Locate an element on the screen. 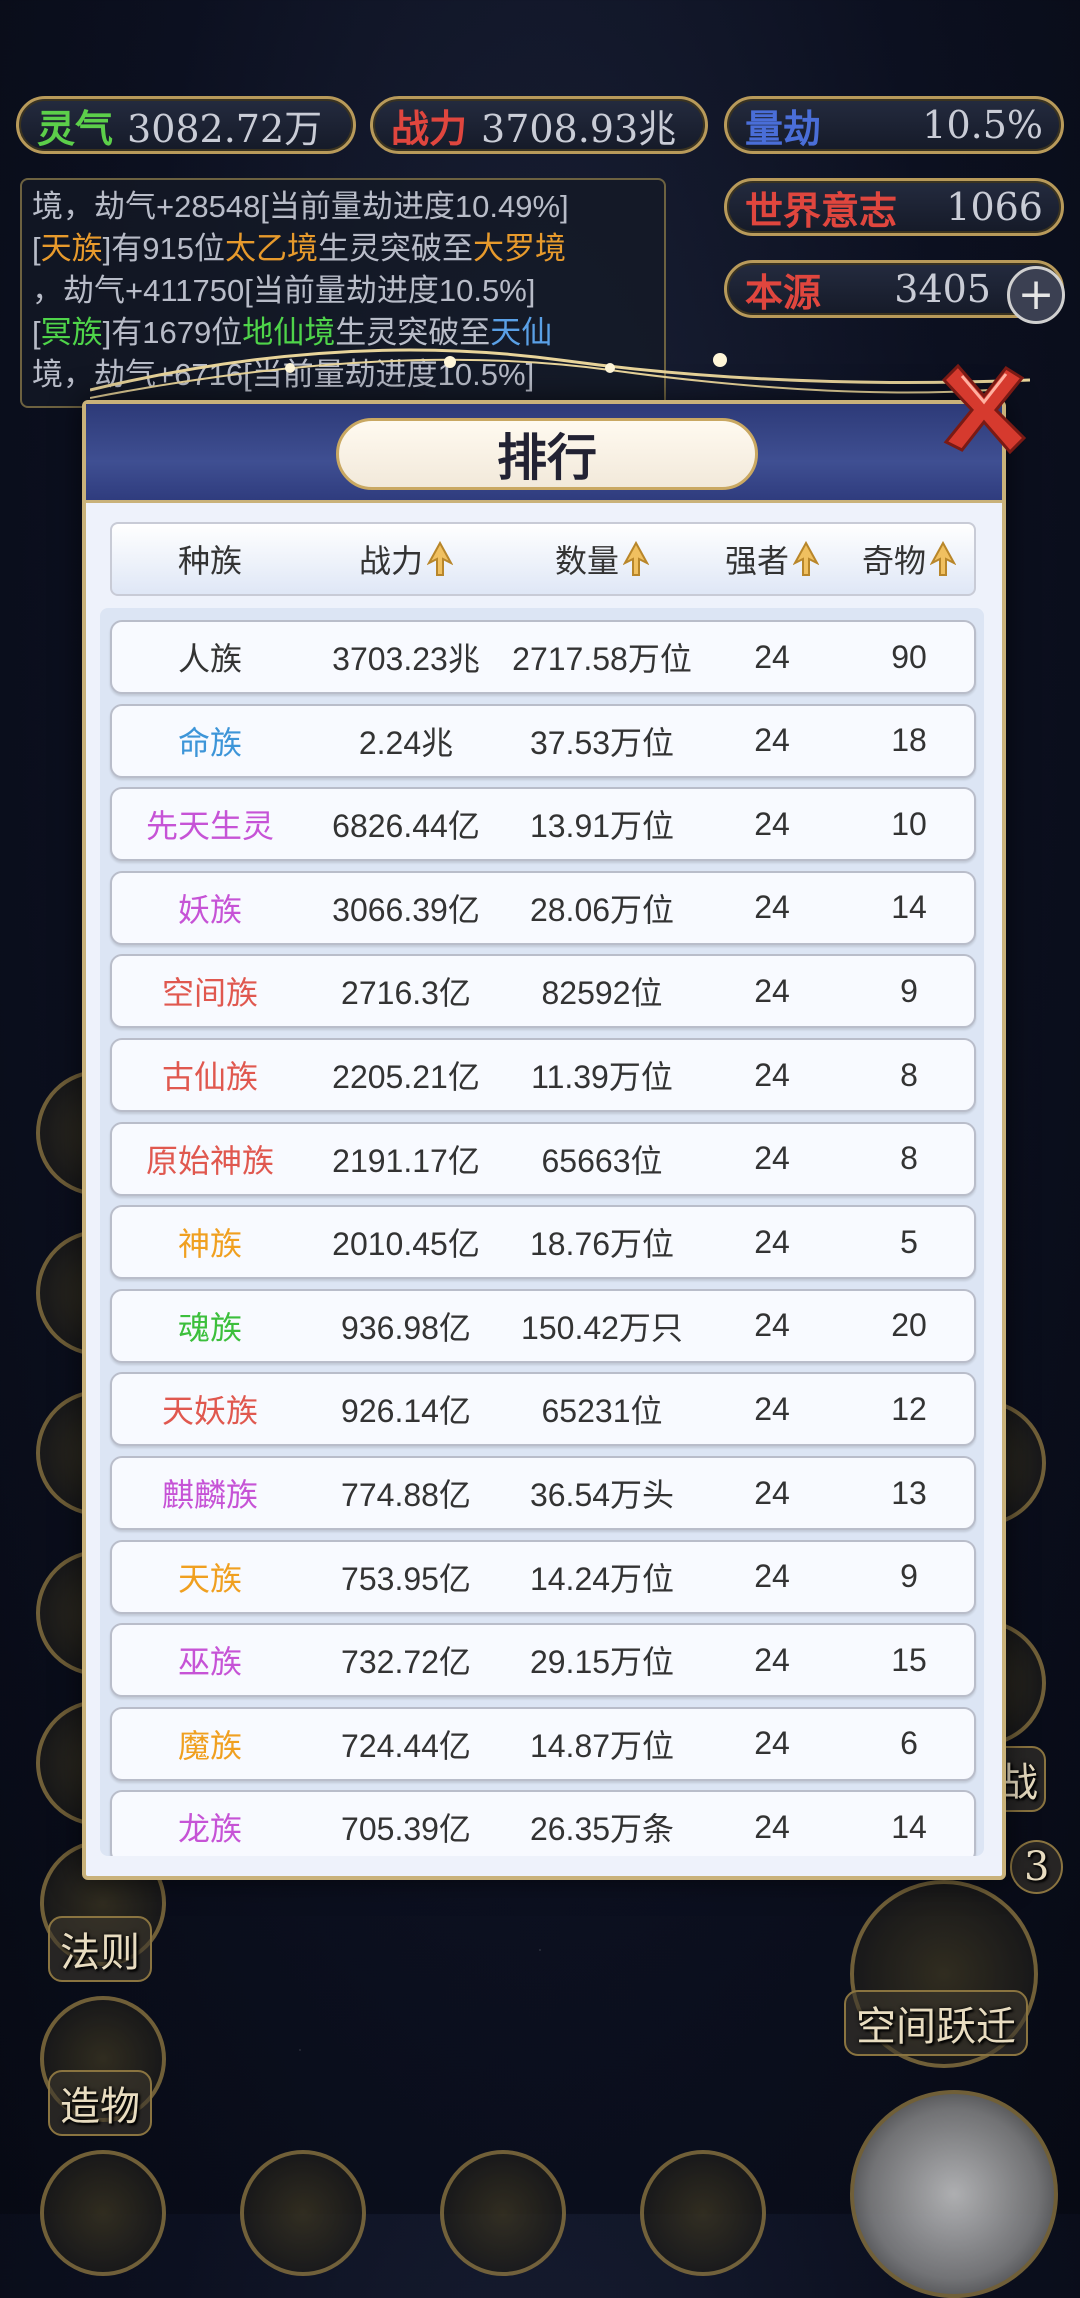 The height and width of the screenshot is (2298, 1080). col-header-race: 种族 is located at coordinates (209, 561).